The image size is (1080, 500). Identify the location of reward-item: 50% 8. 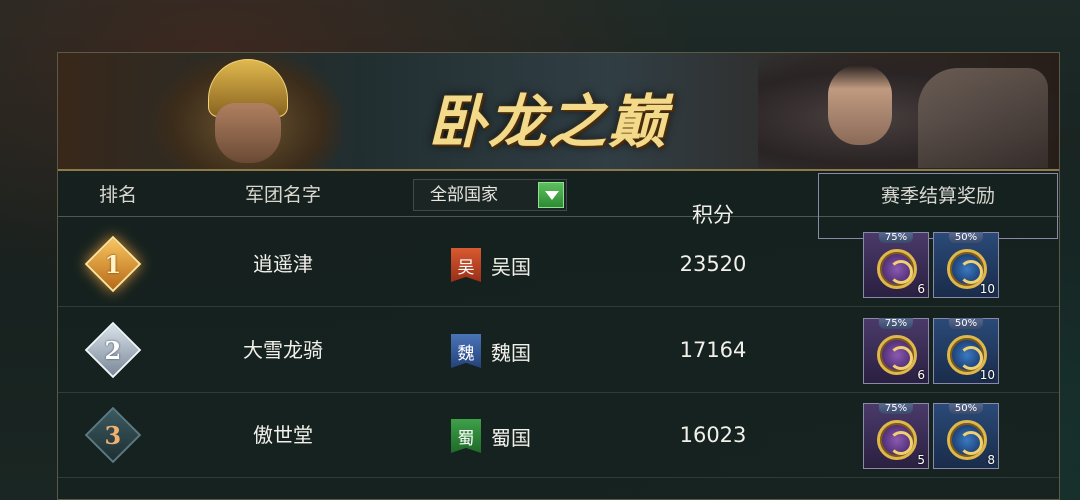
(966, 436).